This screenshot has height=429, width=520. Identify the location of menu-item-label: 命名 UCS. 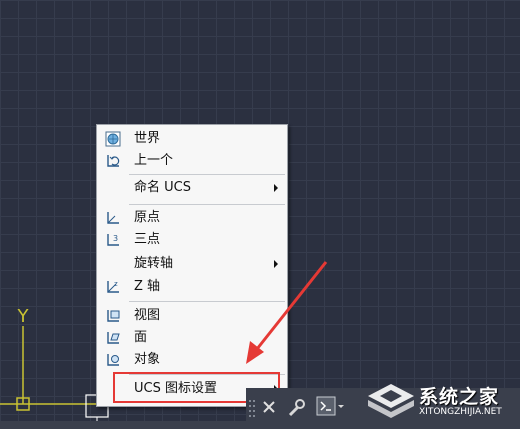
(162, 187).